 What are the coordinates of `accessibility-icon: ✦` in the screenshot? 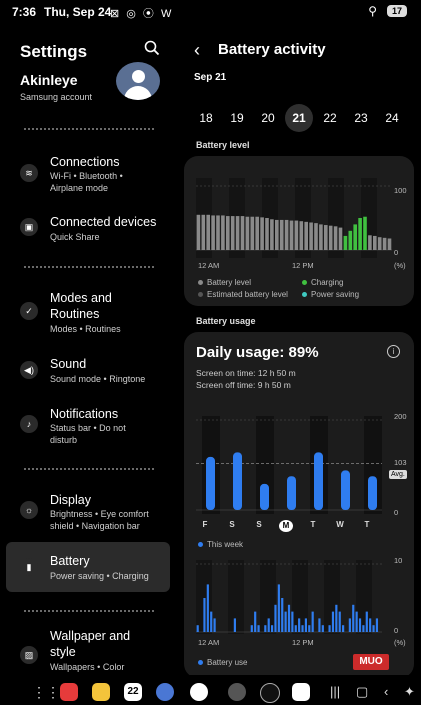 It's located at (409, 692).